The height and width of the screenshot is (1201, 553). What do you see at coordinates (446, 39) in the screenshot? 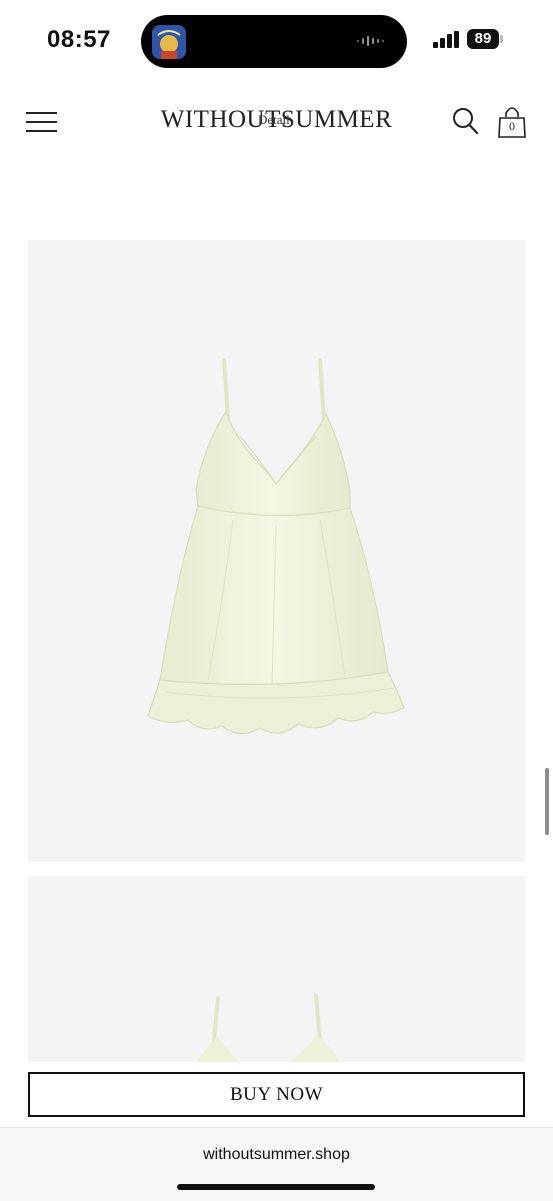
I see `cellular-signal-icon` at bounding box center [446, 39].